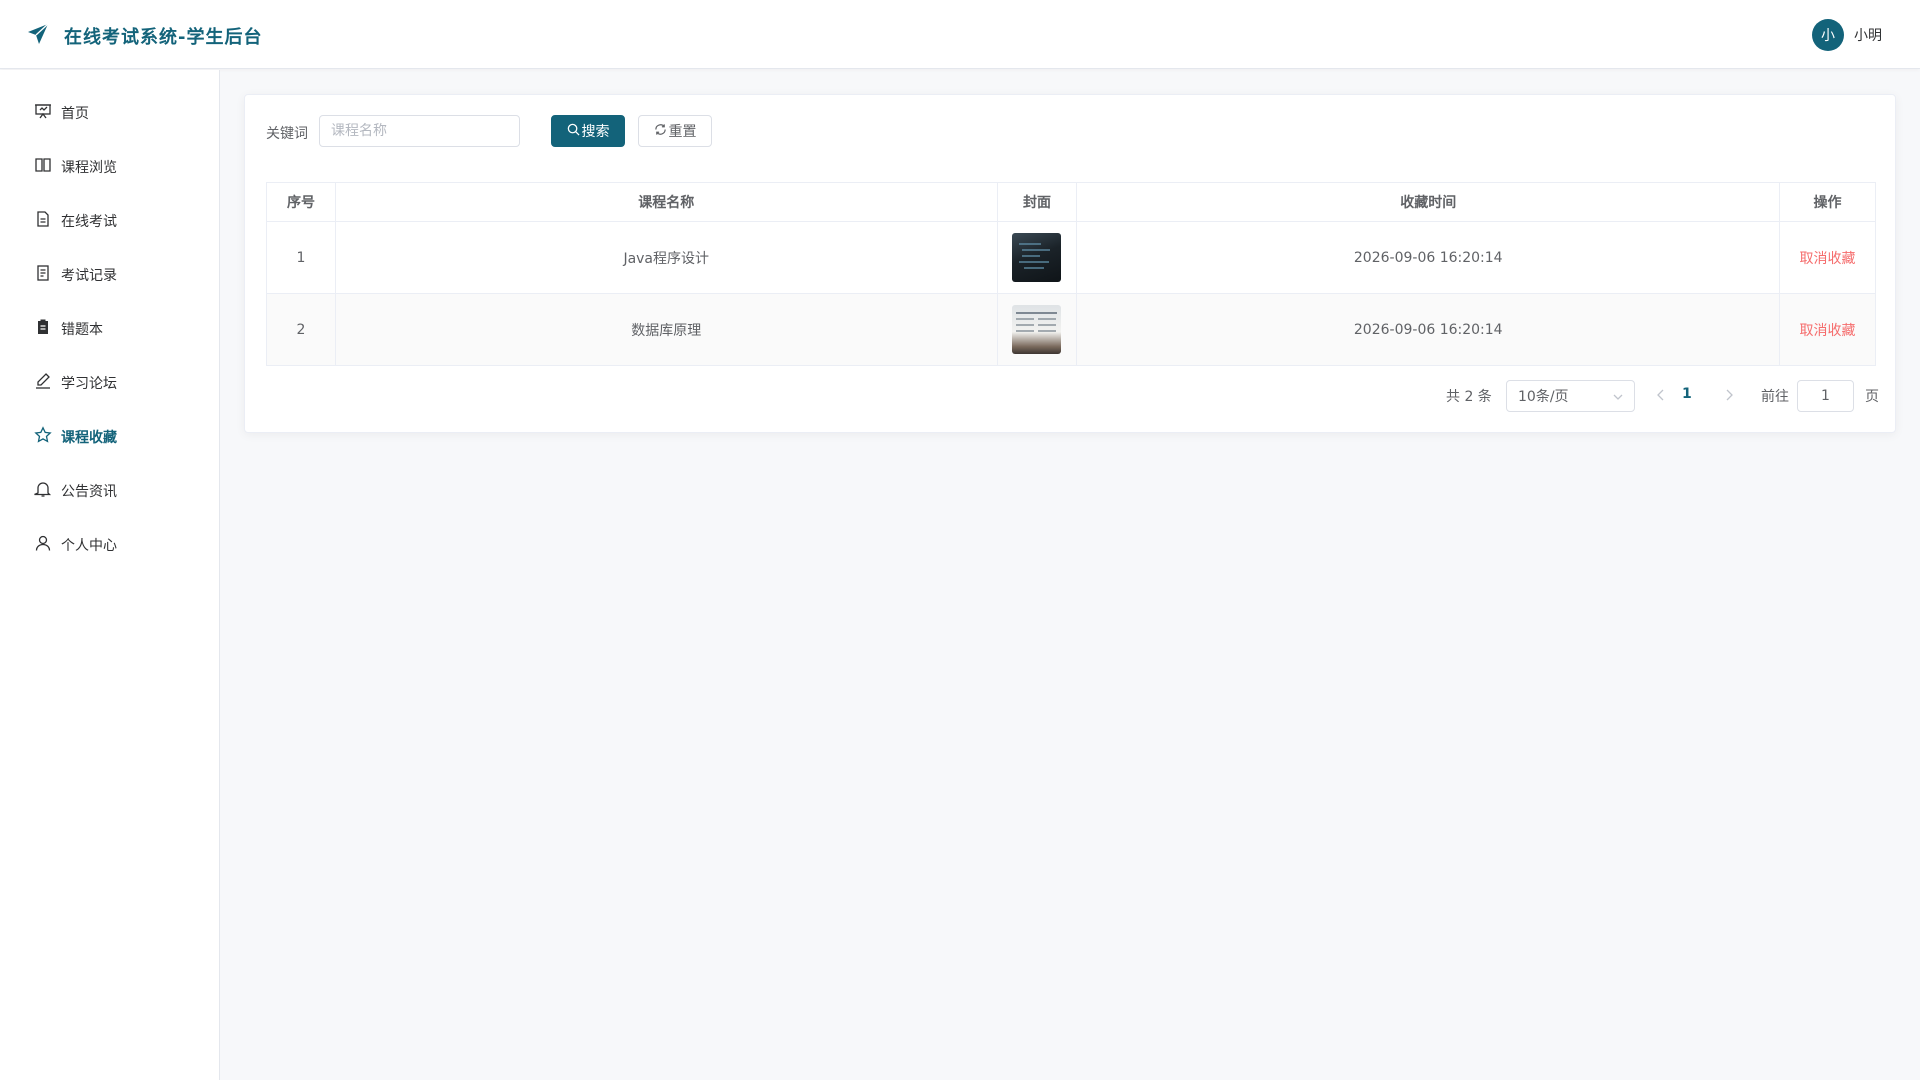 This screenshot has height=1080, width=1920. Describe the element at coordinates (43, 491) in the screenshot. I see `bell-icon` at that location.